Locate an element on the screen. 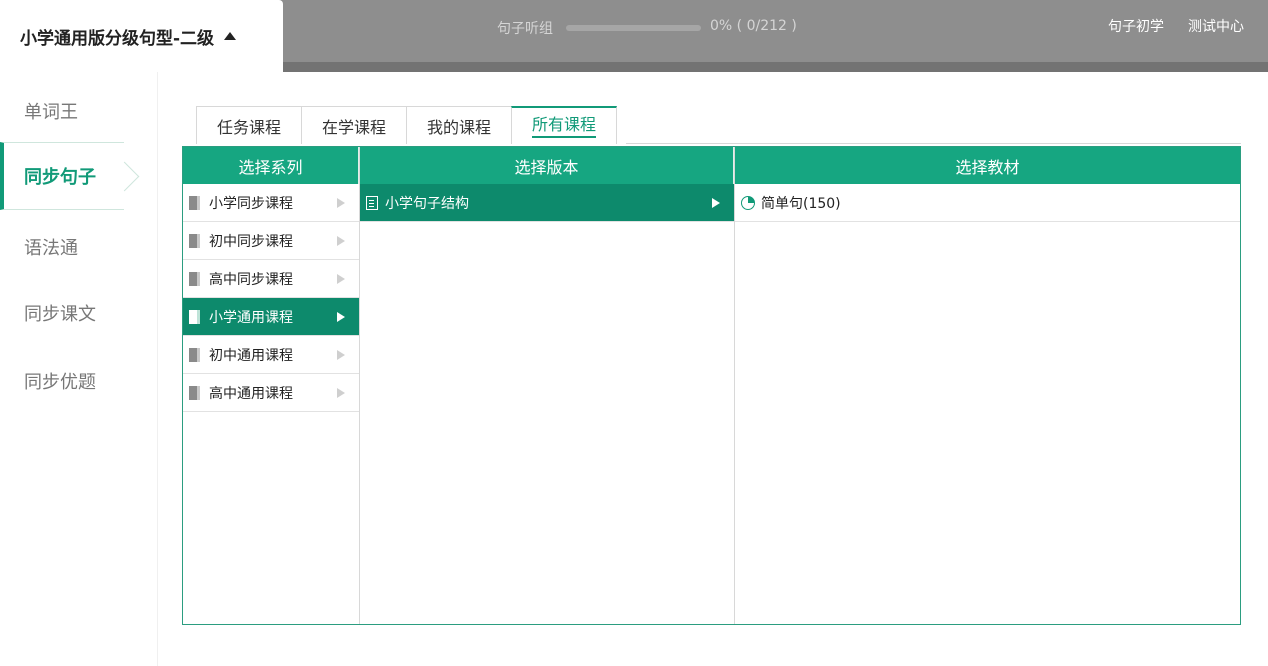 This screenshot has width=1268, height=666. book-title: 小学通用版分级句型-二级 is located at coordinates (117, 38).